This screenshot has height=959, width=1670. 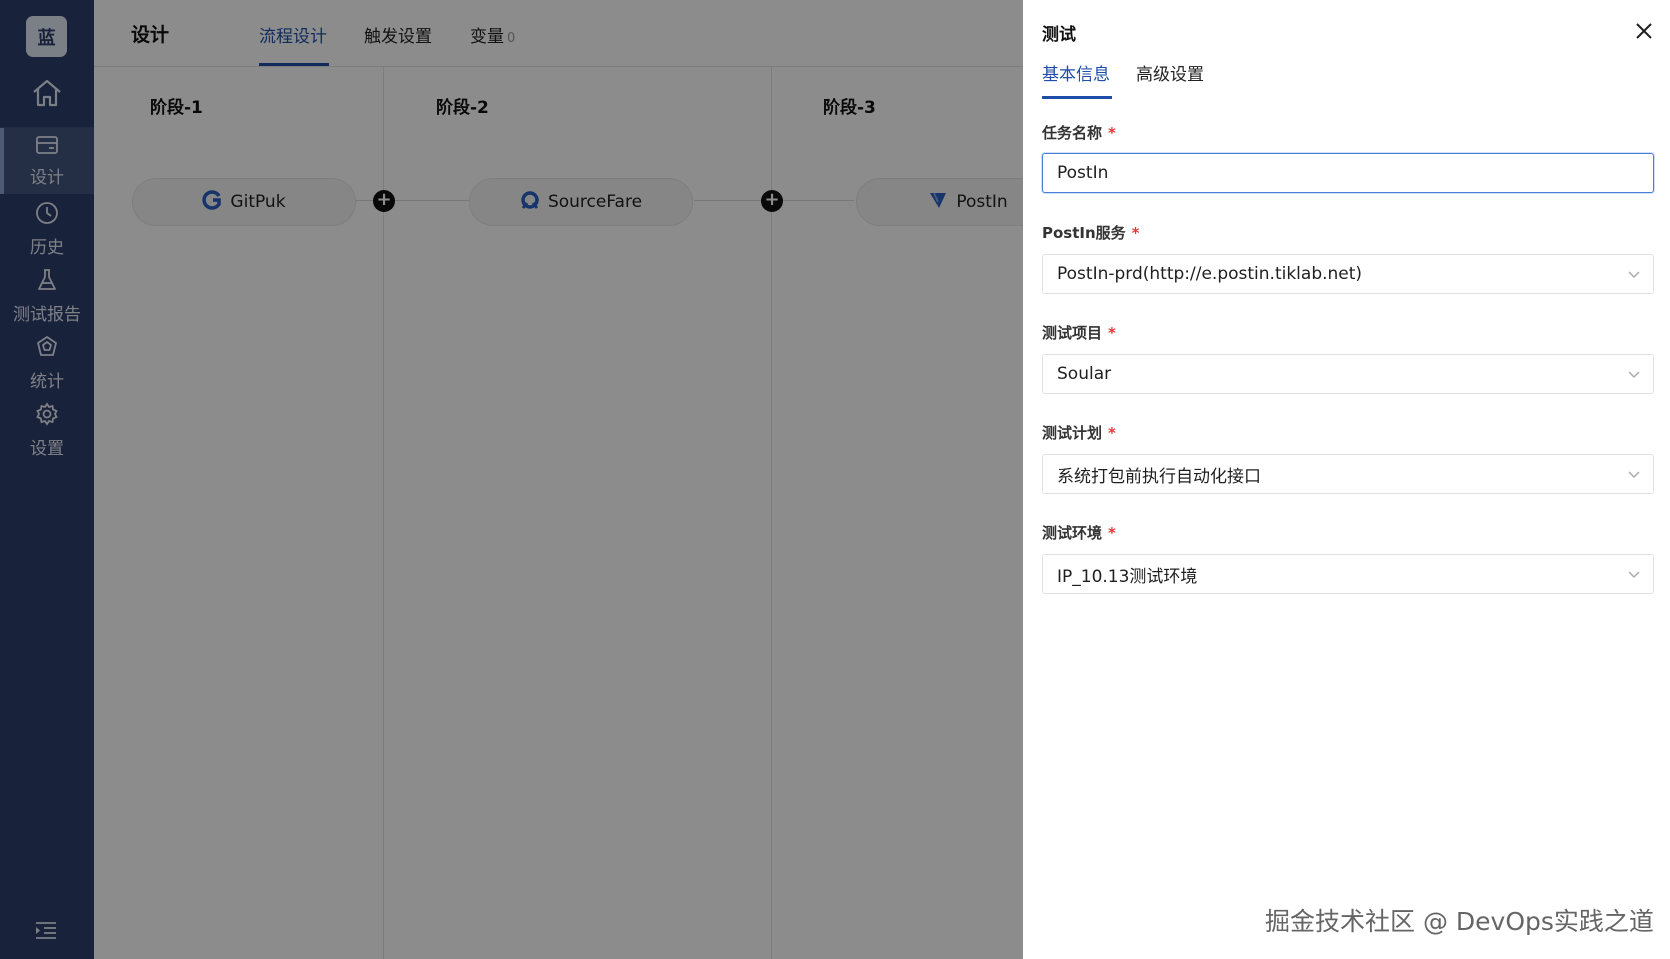 I want to click on drawer-title: 测试, so click(x=1059, y=35).